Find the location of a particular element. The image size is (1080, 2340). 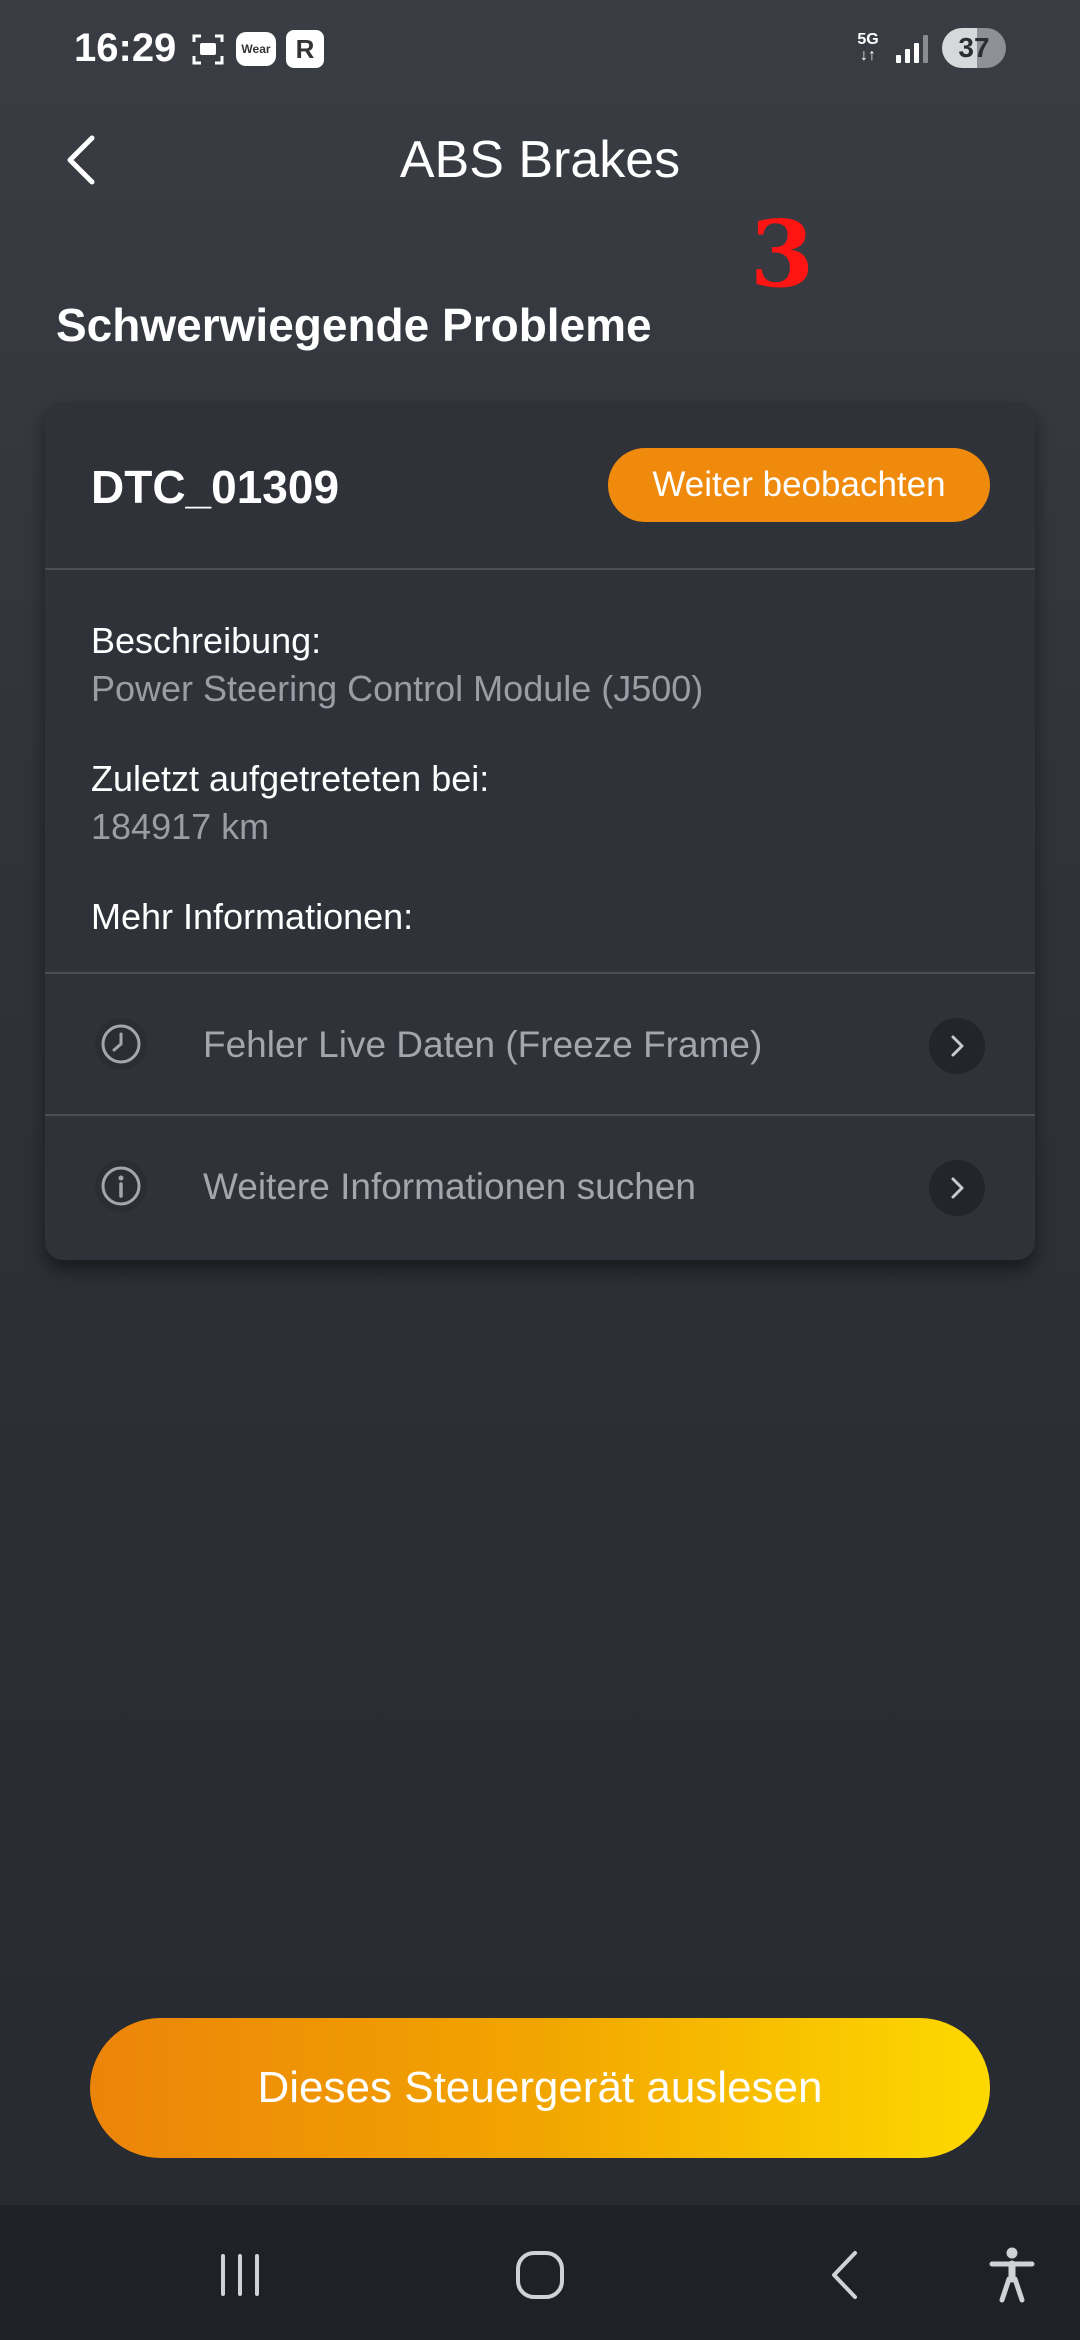

more-info-label: Mehr Informationen: is located at coordinates (252, 916).